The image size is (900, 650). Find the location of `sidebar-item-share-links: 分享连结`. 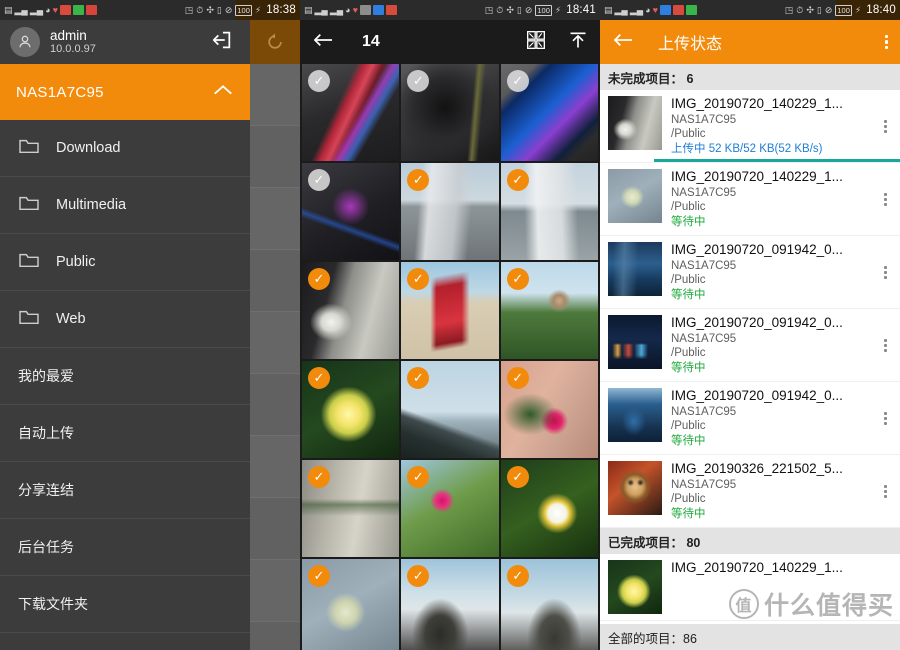

sidebar-item-share-links: 分享连结 is located at coordinates (125, 490).